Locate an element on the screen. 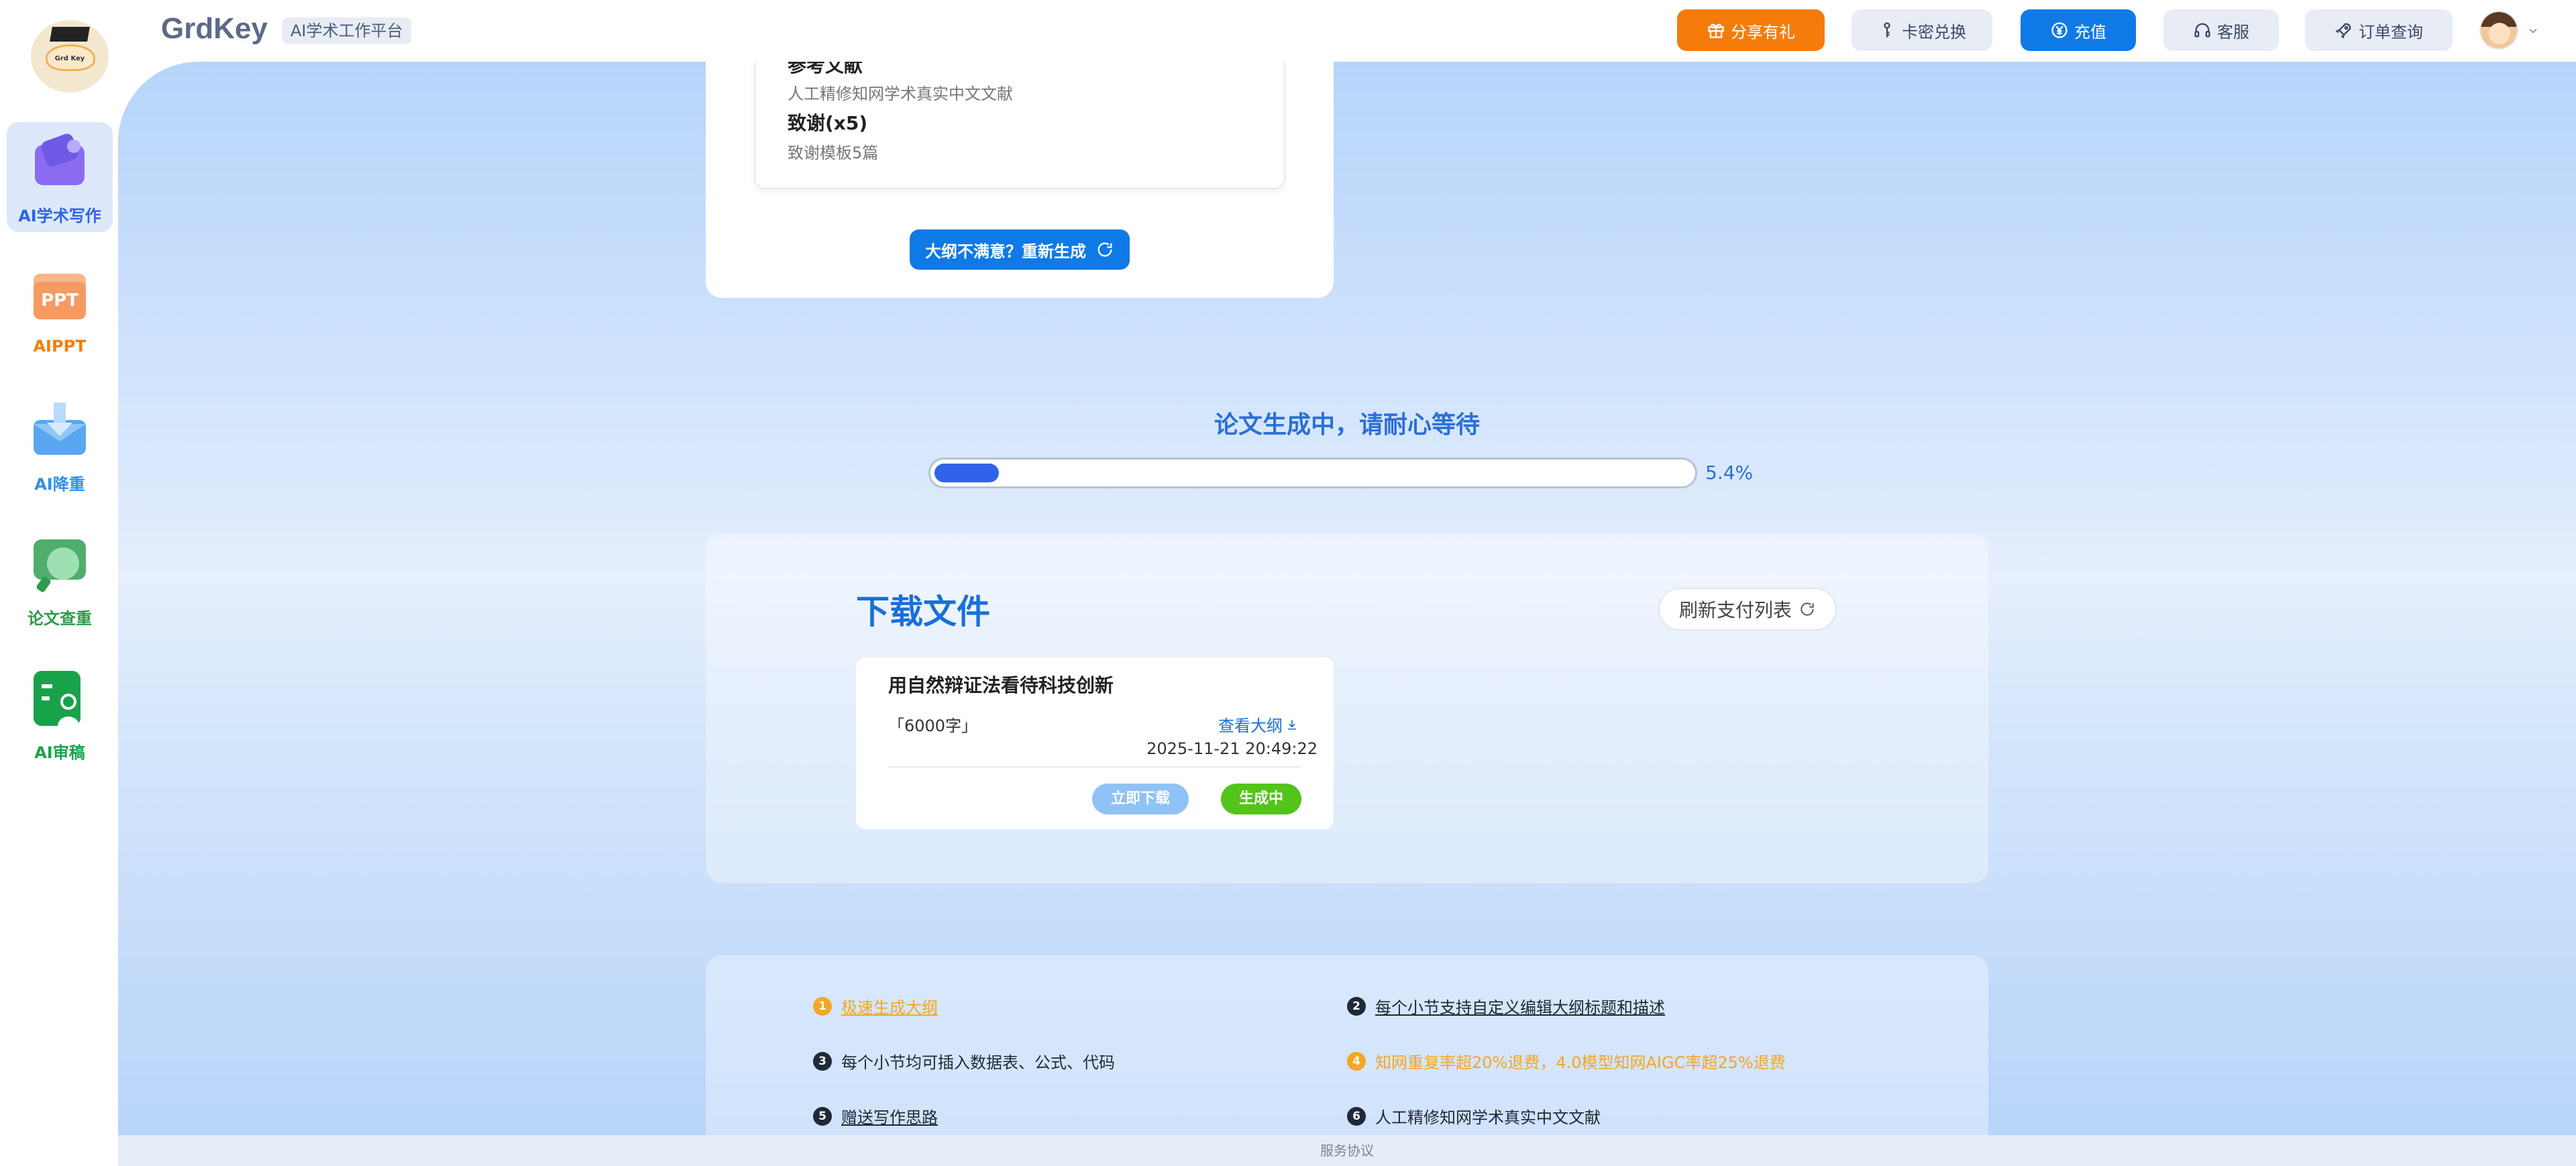  rocket-icon is located at coordinates (2343, 31).